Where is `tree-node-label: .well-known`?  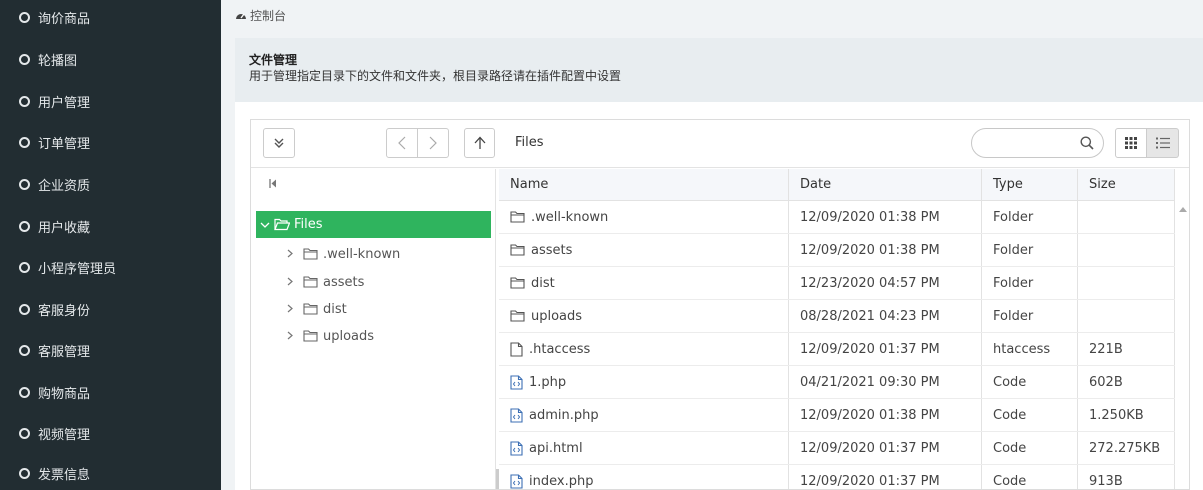
tree-node-label: .well-known is located at coordinates (362, 254).